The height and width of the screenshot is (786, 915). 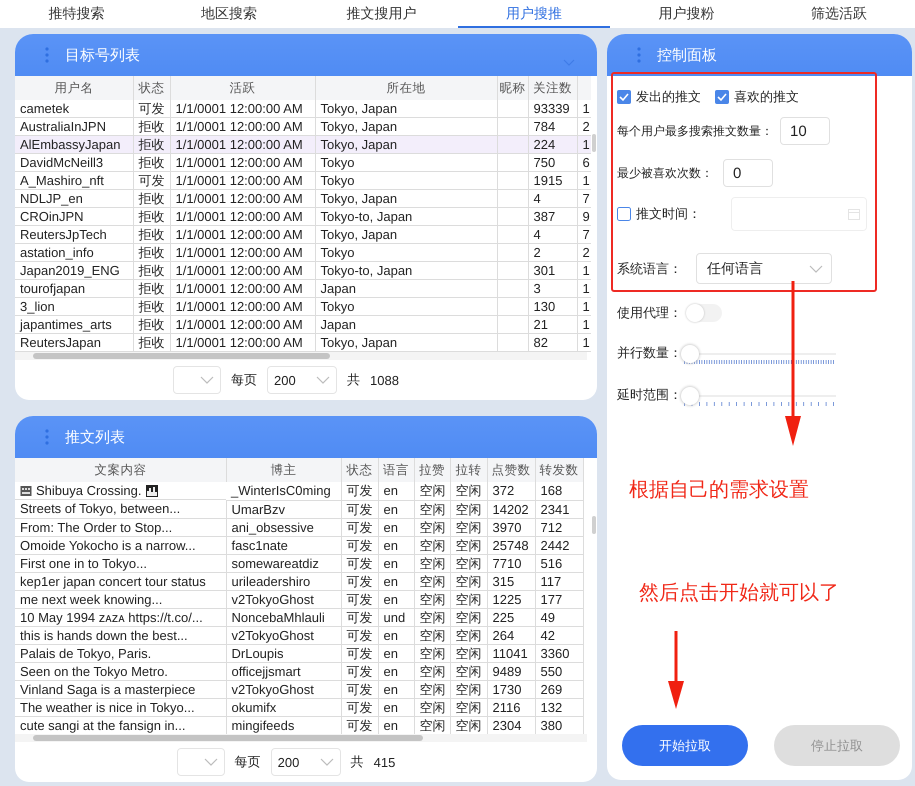 What do you see at coordinates (559, 599) in the screenshot?
I see `table-cell: 177` at bounding box center [559, 599].